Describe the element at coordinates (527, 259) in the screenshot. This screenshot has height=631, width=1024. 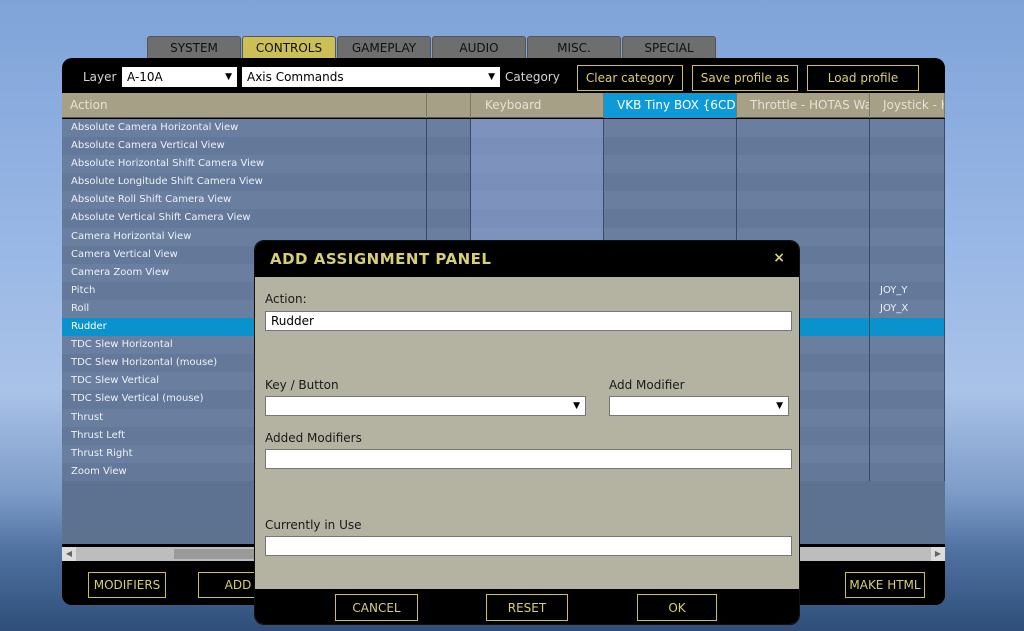
I see `modal-header: ADD ASSIGNMENT PANEL ×` at that location.